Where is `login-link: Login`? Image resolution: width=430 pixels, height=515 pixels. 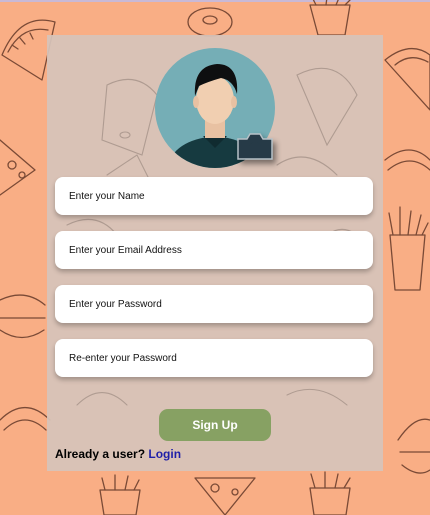 login-link: Login is located at coordinates (164, 454).